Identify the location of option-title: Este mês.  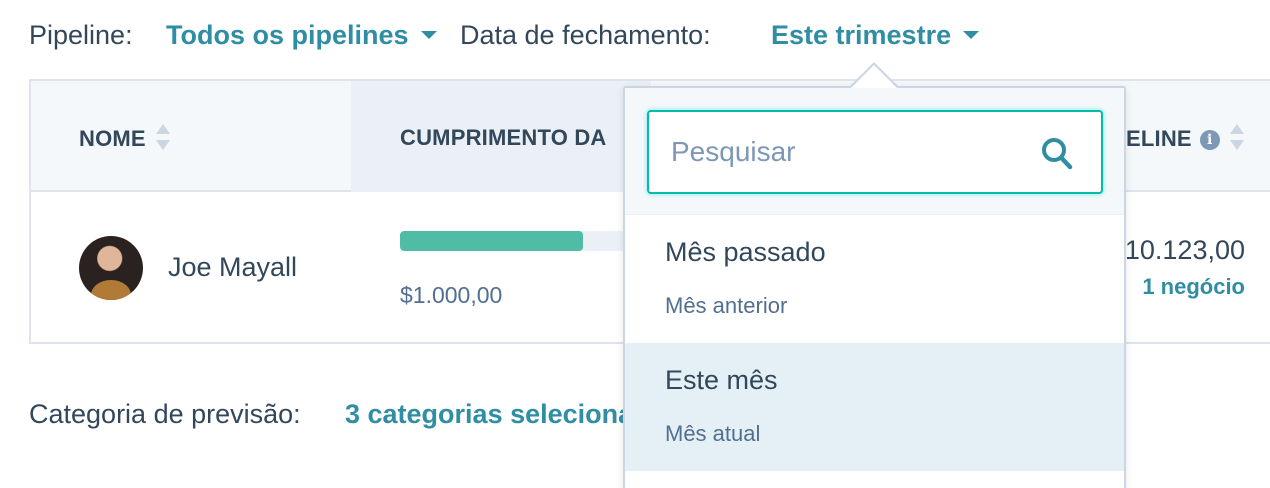
(721, 380).